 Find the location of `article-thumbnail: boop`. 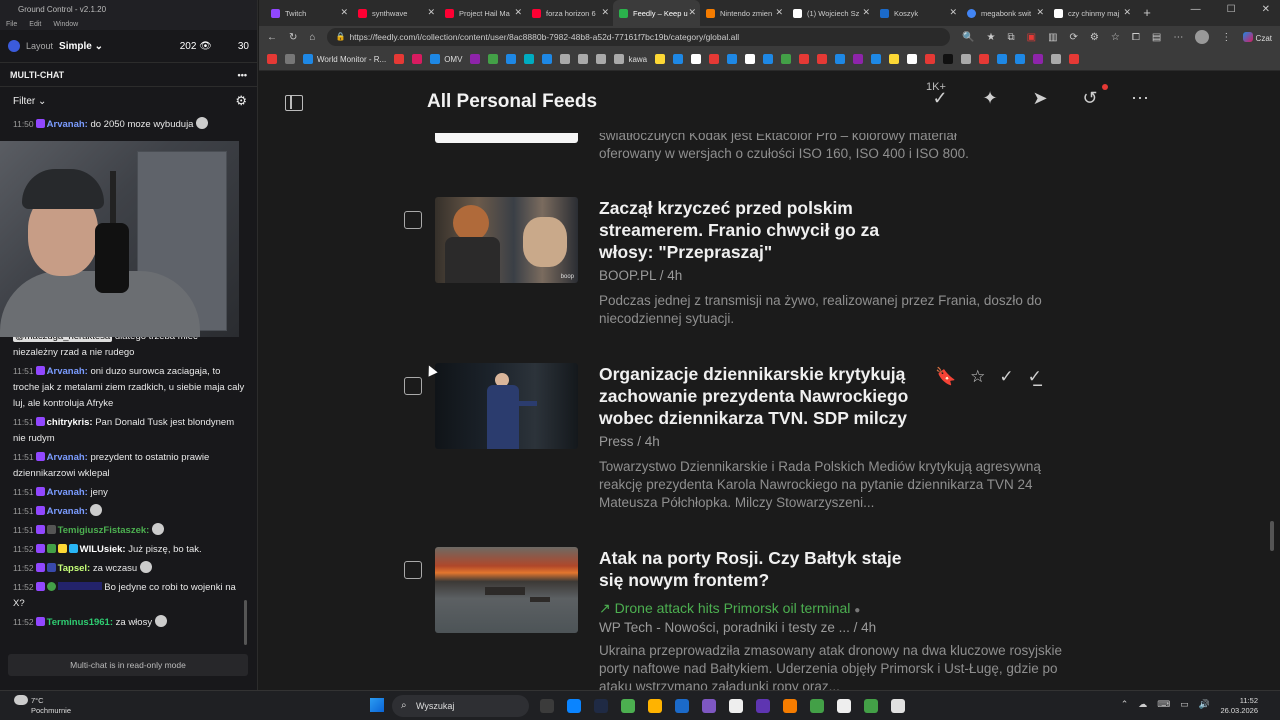

article-thumbnail: boop is located at coordinates (506, 240).